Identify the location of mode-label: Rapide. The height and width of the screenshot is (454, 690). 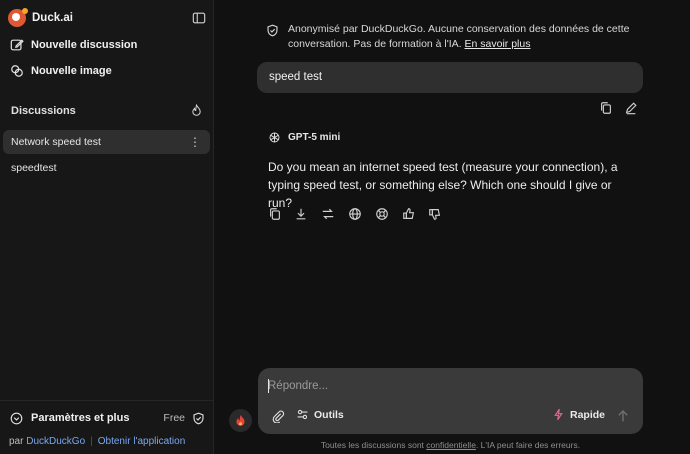
(588, 414).